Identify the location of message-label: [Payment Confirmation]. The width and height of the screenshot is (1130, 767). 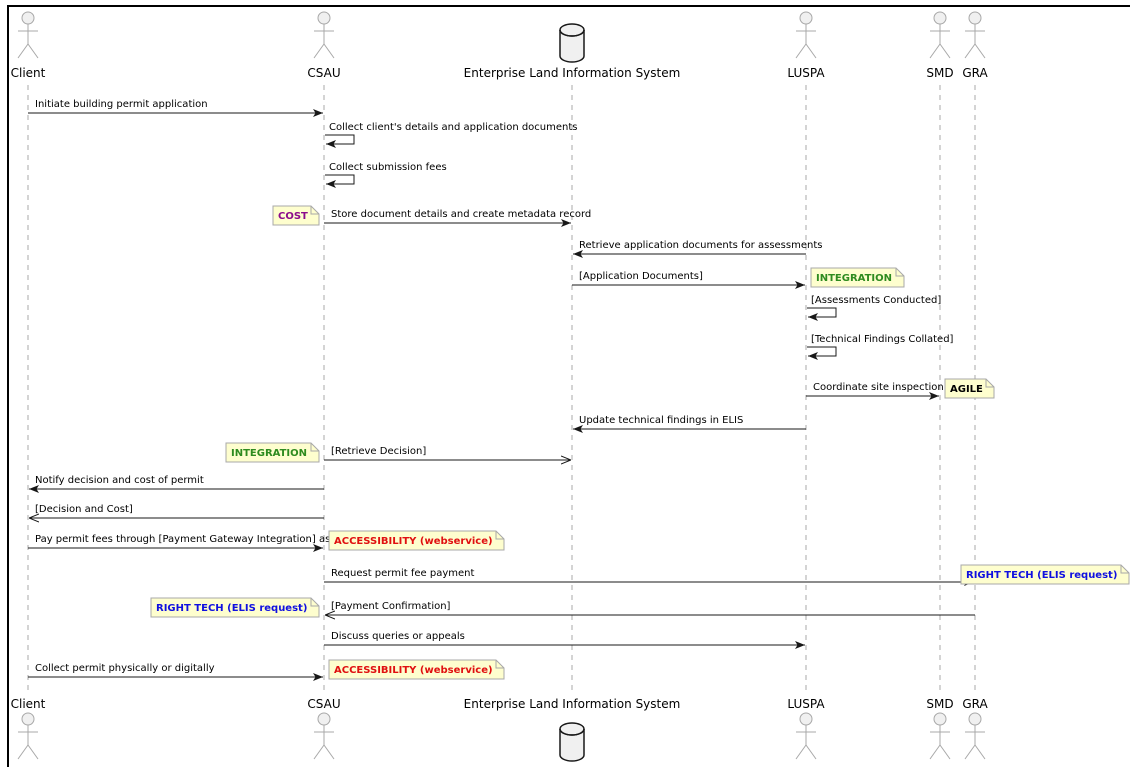
(391, 606).